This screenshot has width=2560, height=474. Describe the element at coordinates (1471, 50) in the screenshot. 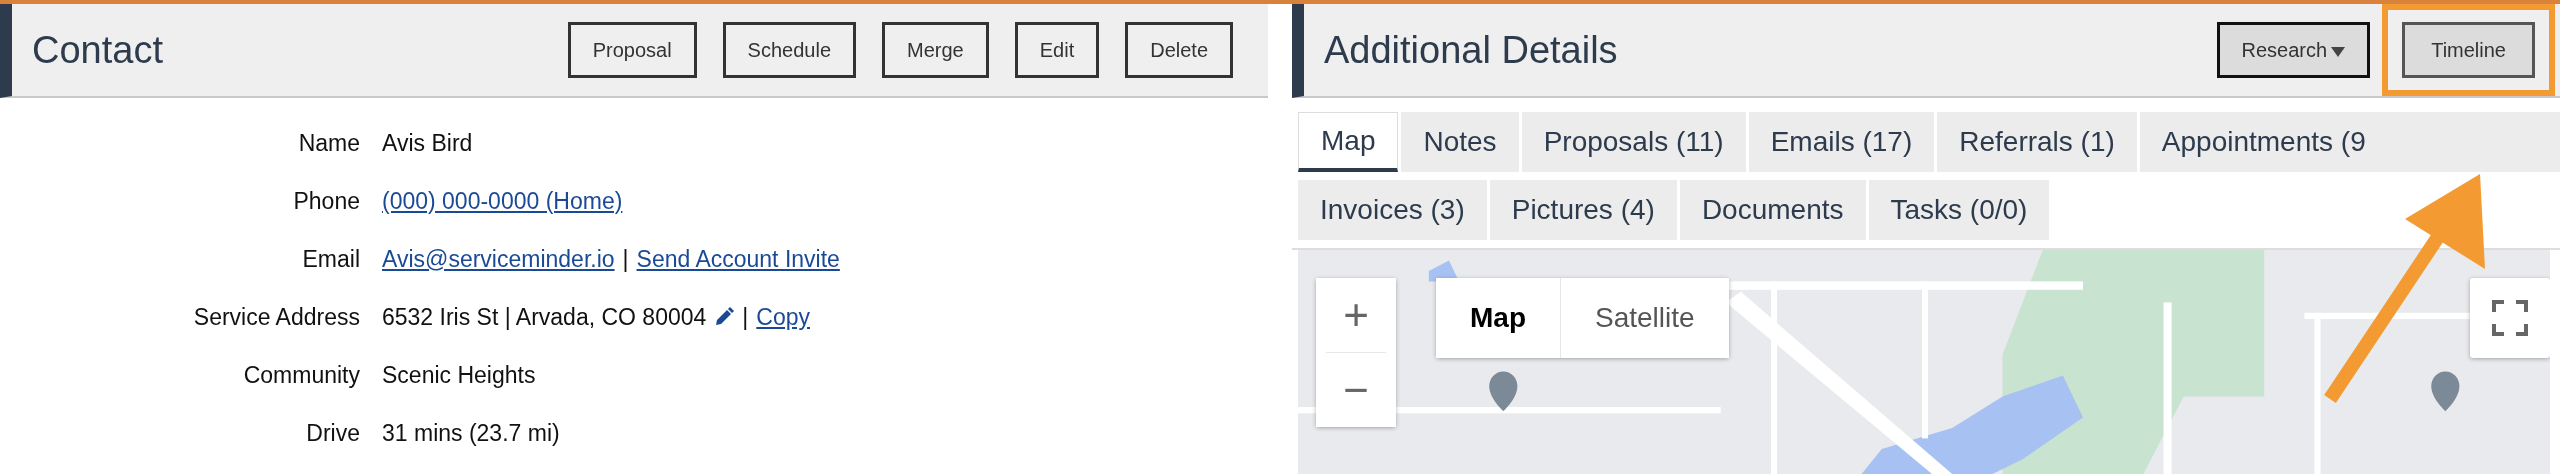

I see `panel-title: Additional Details` at that location.